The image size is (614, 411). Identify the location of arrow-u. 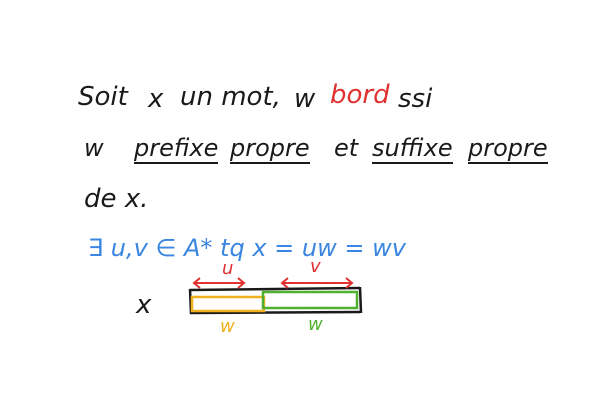
(219, 283).